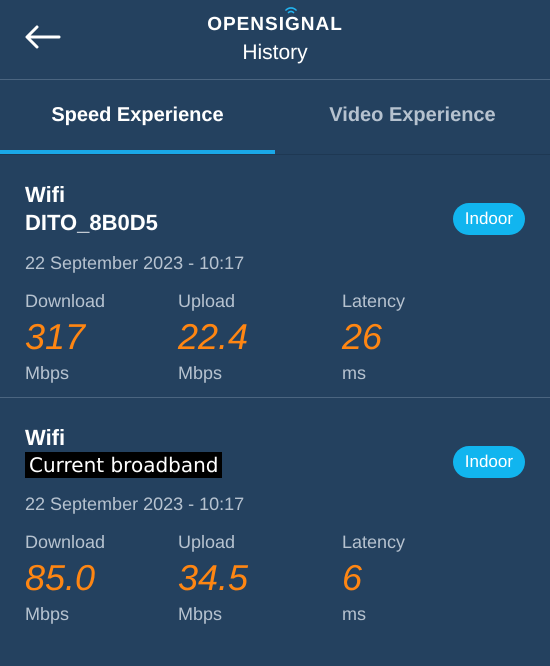 Image resolution: width=550 pixels, height=666 pixels. I want to click on network-name: DITO_8B0D5, so click(91, 223).